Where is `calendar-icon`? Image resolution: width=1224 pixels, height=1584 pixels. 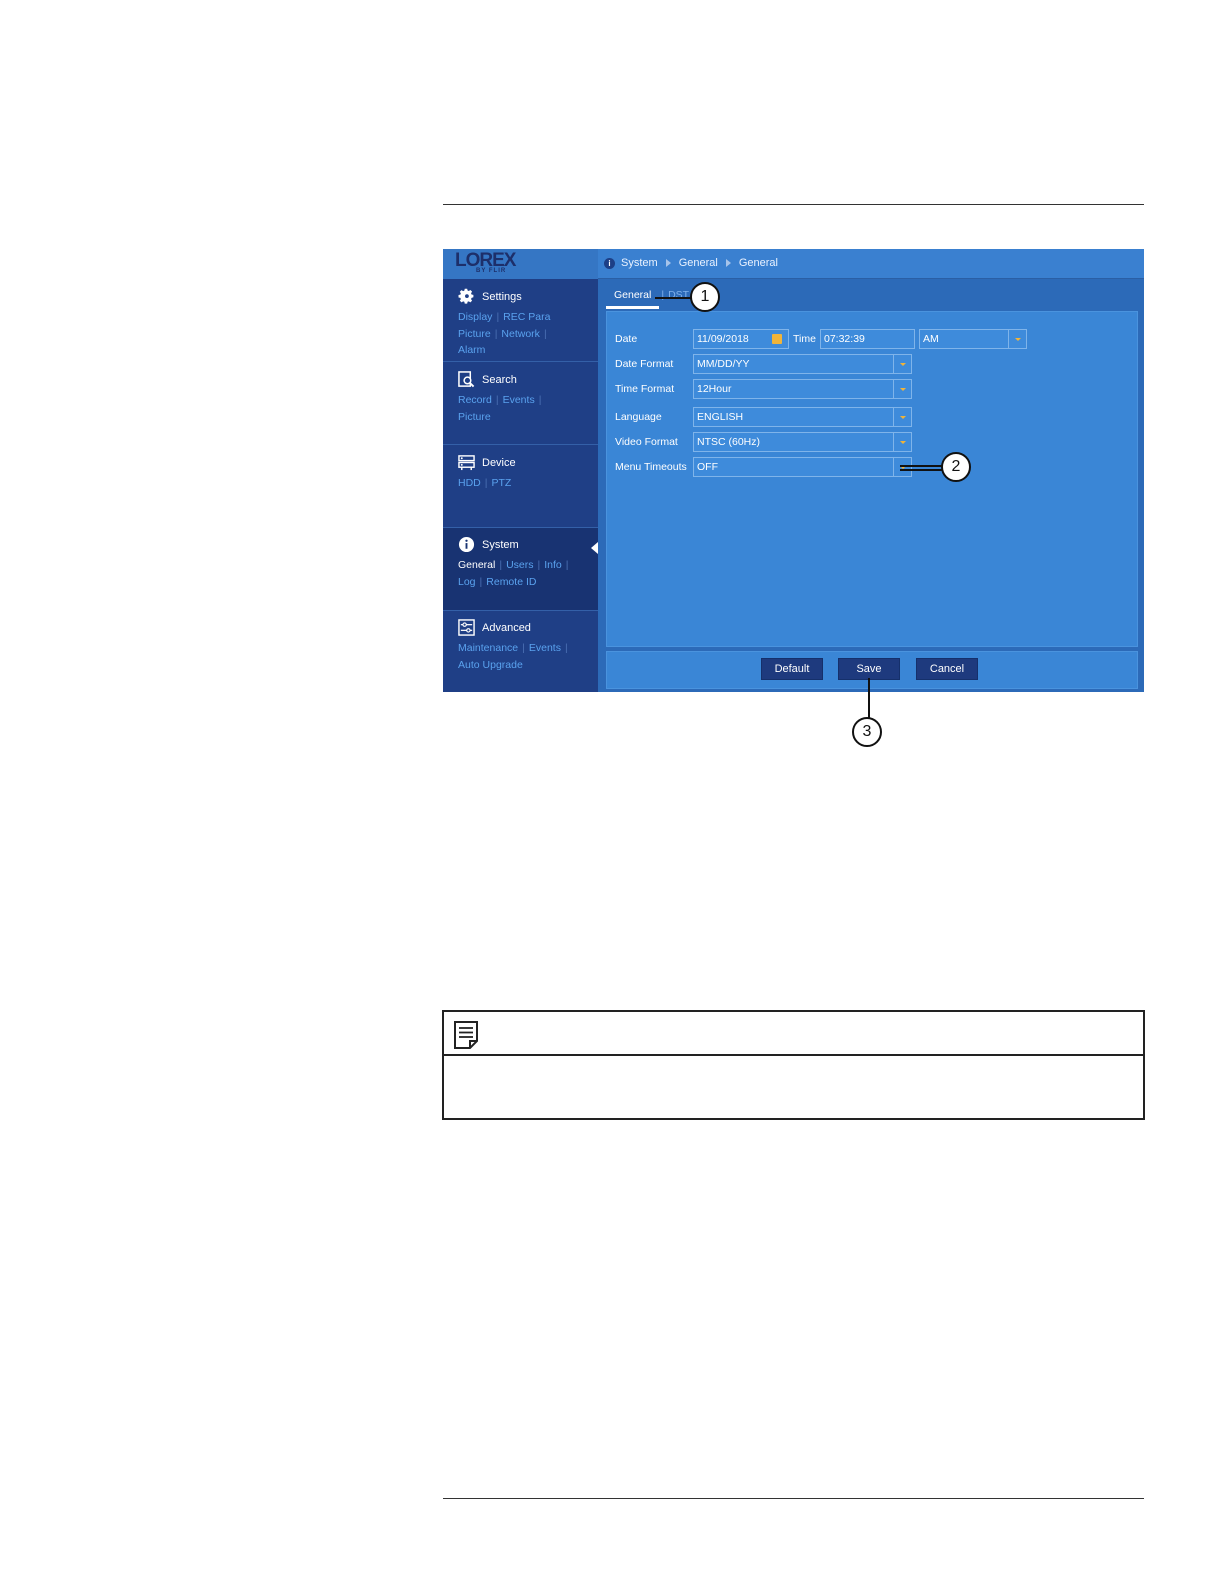 calendar-icon is located at coordinates (777, 339).